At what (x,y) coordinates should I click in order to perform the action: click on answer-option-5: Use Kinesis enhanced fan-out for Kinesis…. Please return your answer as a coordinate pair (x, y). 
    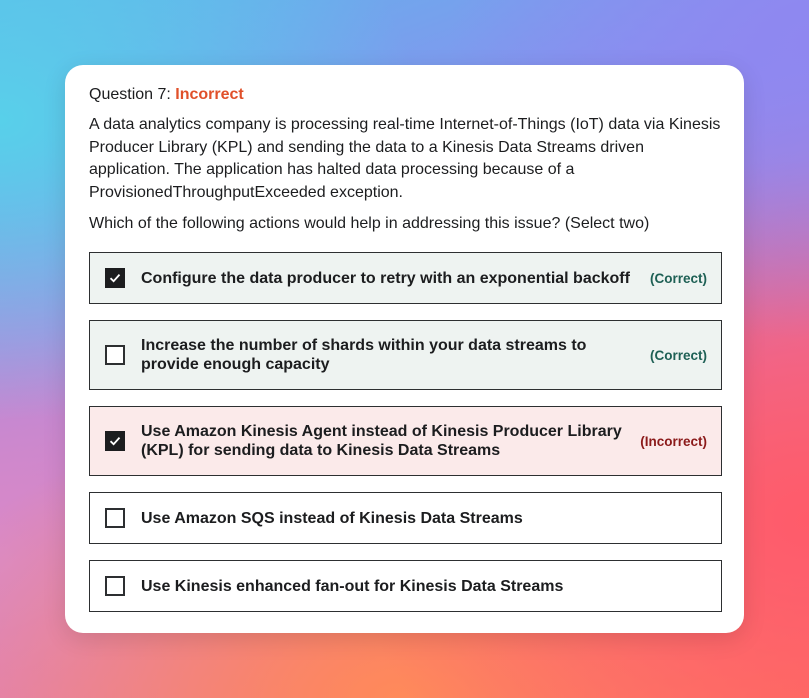
    Looking at the image, I should click on (405, 586).